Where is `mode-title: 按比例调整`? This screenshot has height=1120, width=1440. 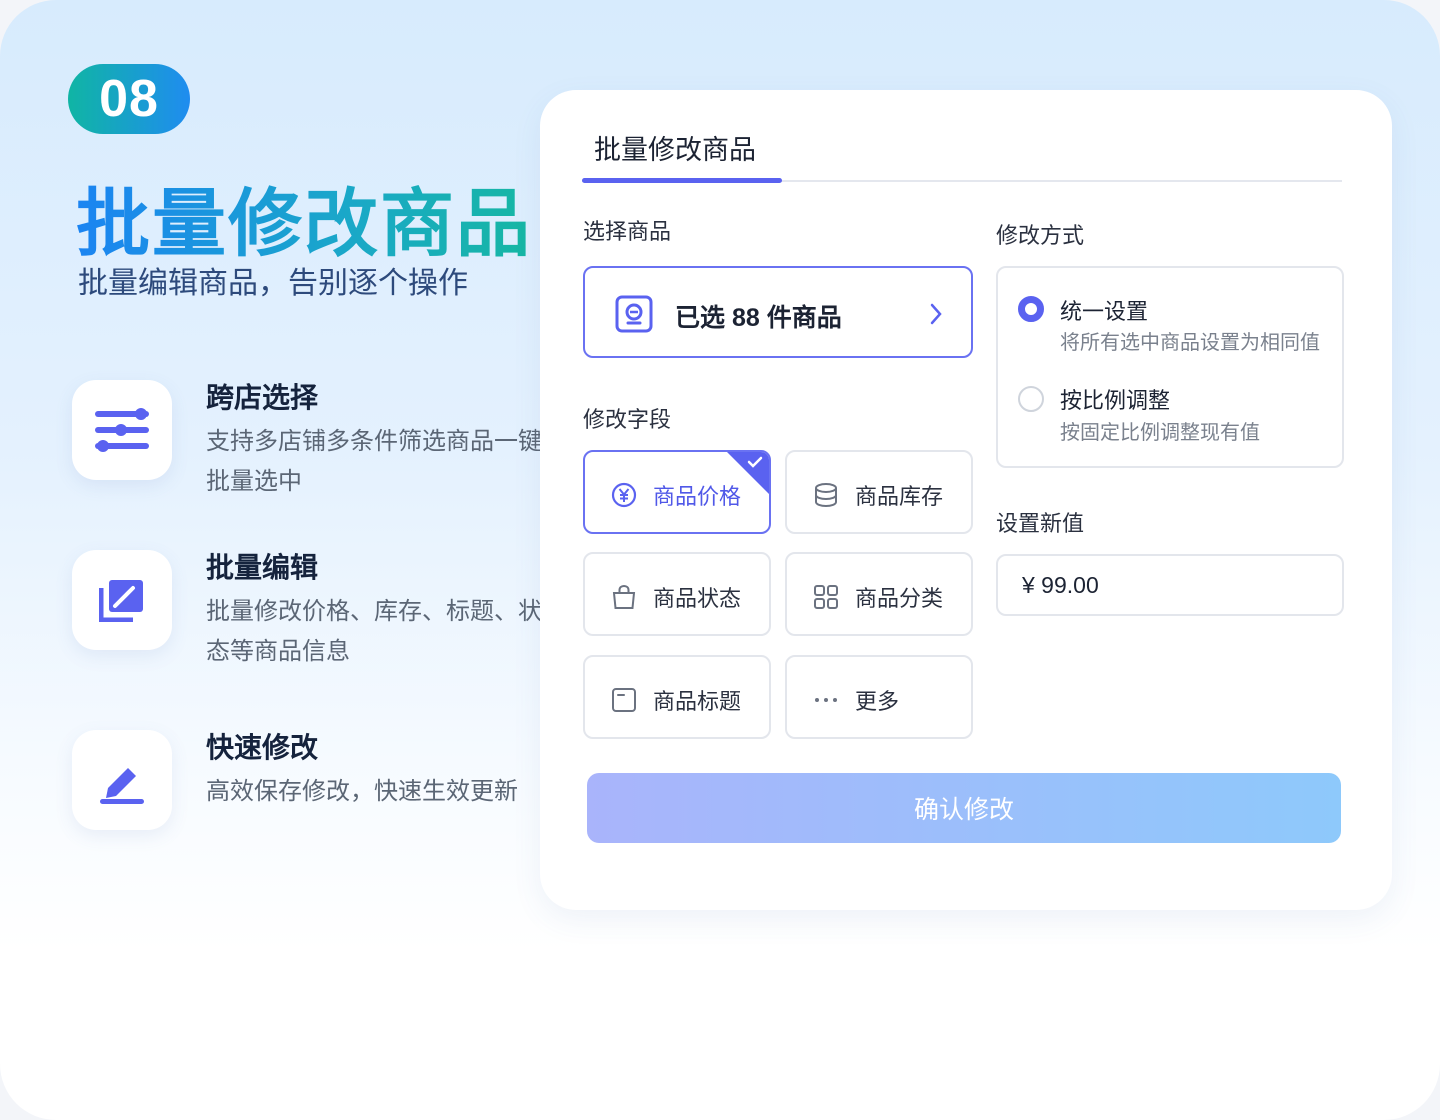
mode-title: 按比例调整 is located at coordinates (1115, 399).